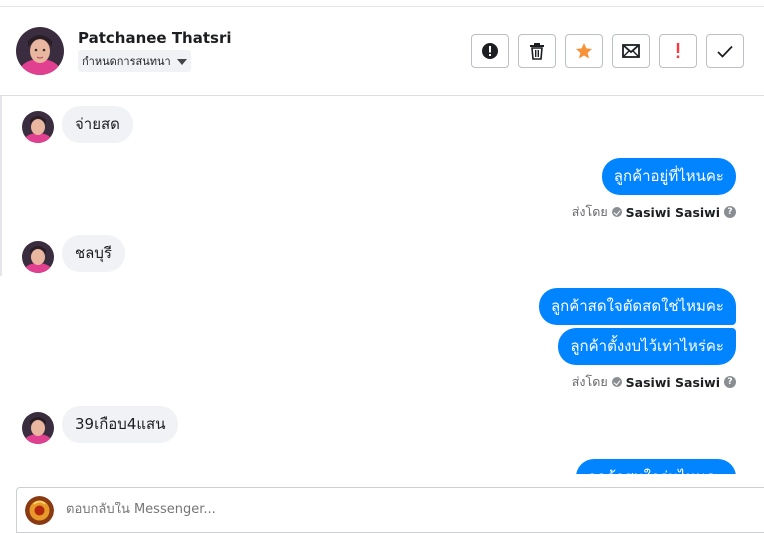  I want to click on mark-done-button, so click(725, 51).